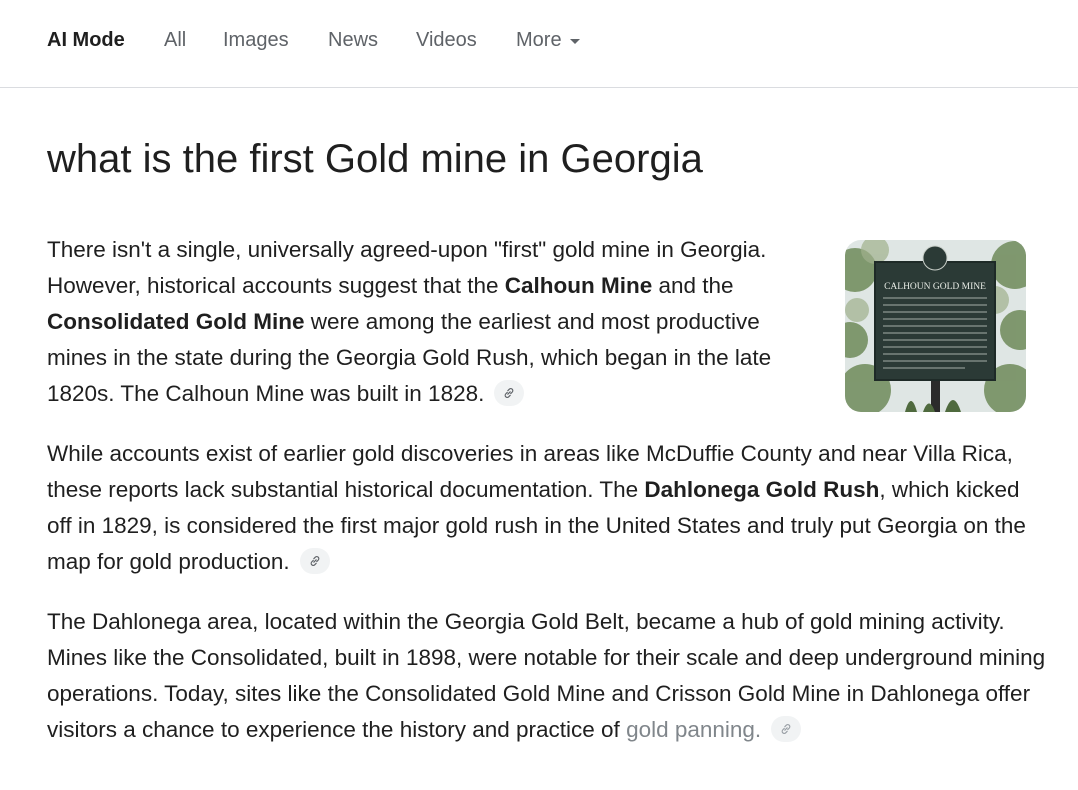 The image size is (1078, 790). I want to click on tab-images: Images, so click(256, 40).